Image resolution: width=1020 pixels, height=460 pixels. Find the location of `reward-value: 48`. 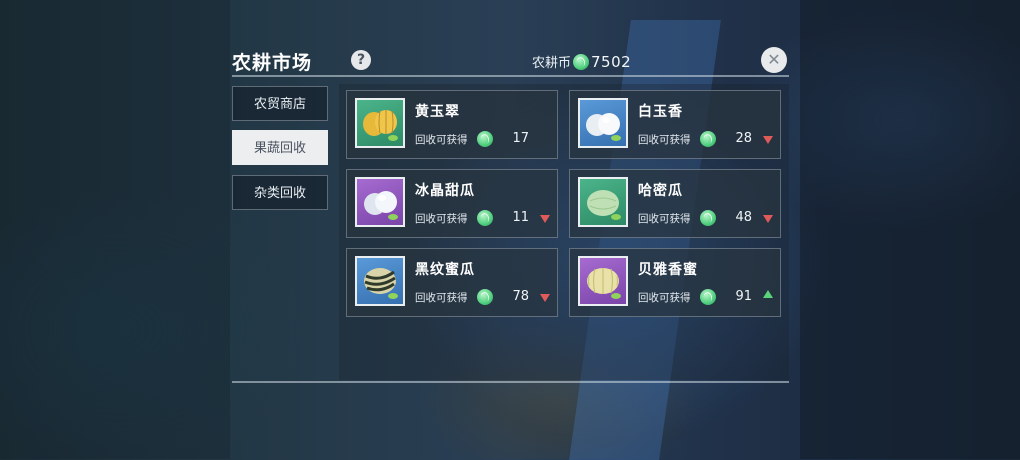

reward-value: 48 is located at coordinates (743, 217).